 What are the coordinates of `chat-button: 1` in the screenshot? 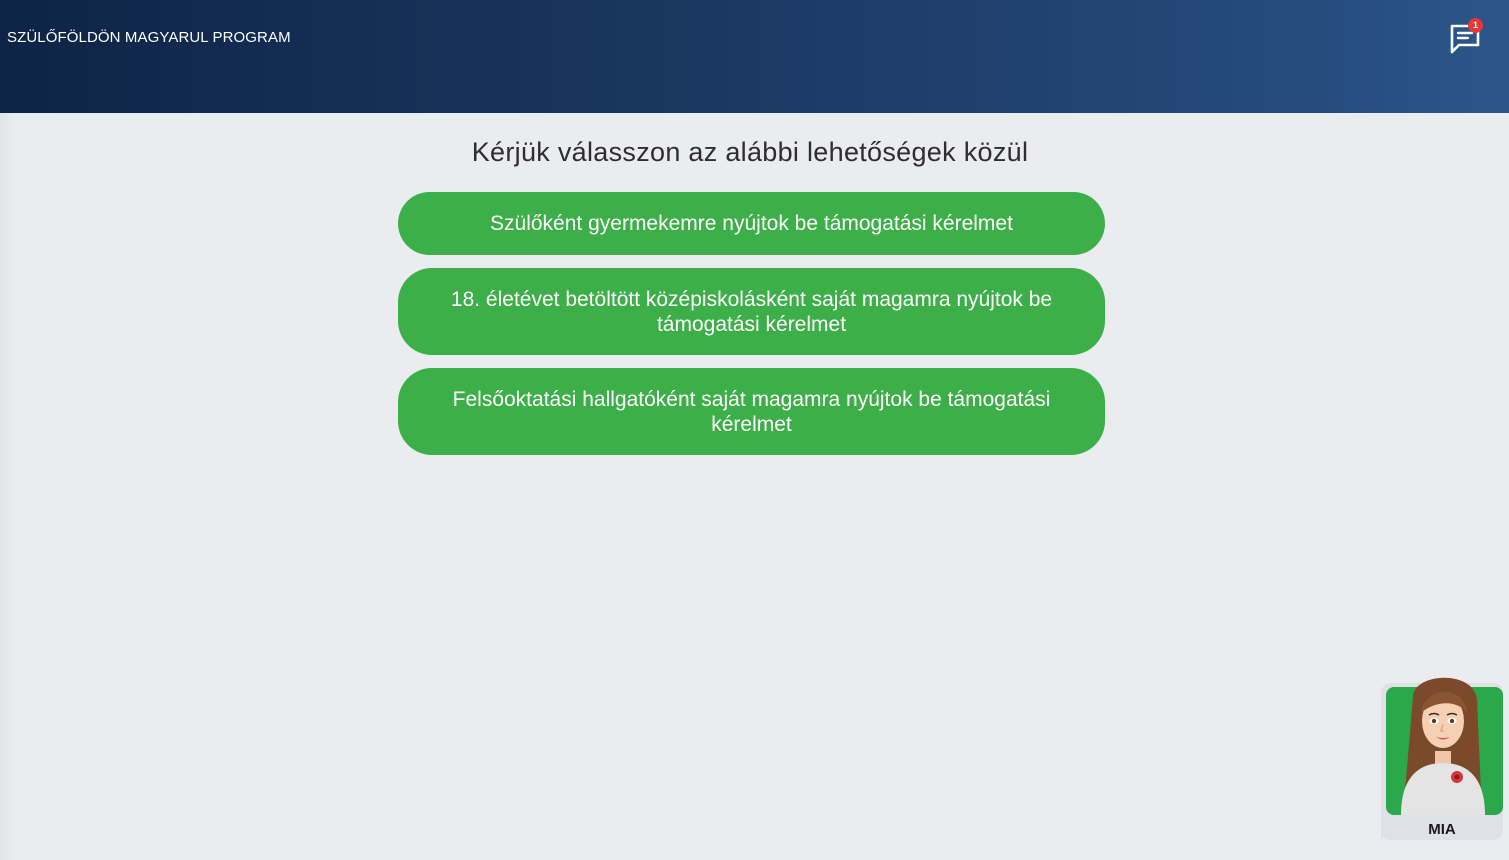 It's located at (1466, 37).